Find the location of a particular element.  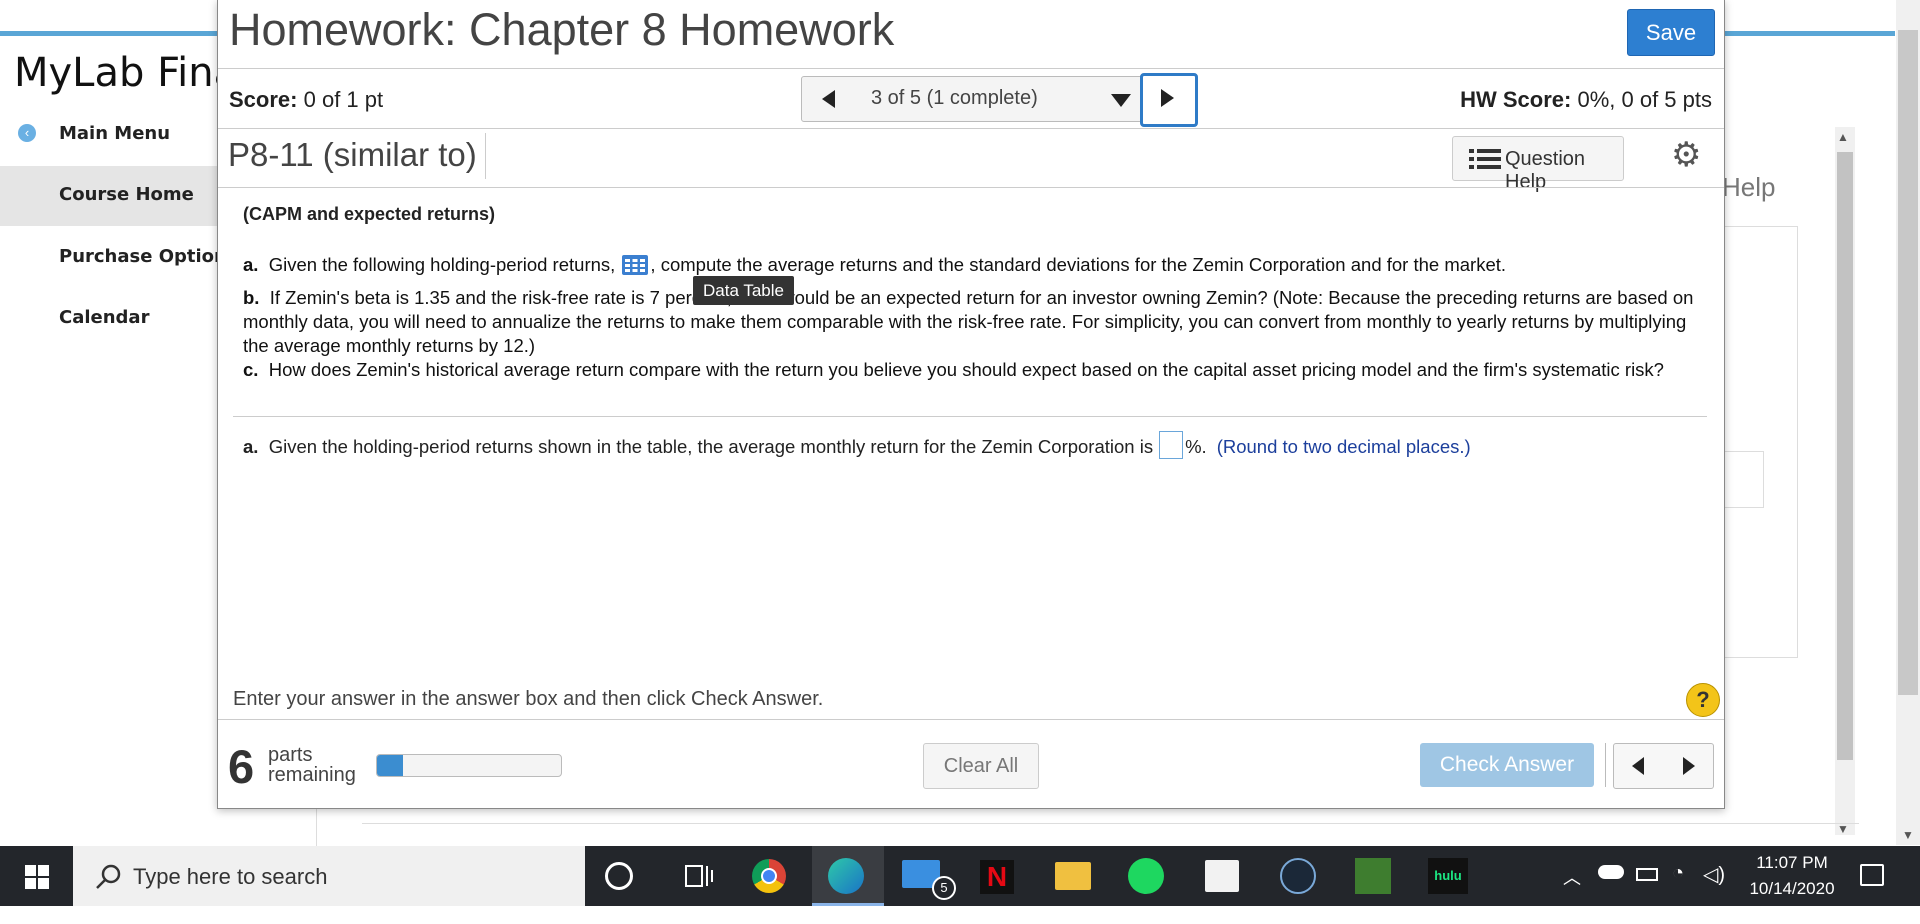

page-title: Homework: Chapter 8 Homework is located at coordinates (562, 29).